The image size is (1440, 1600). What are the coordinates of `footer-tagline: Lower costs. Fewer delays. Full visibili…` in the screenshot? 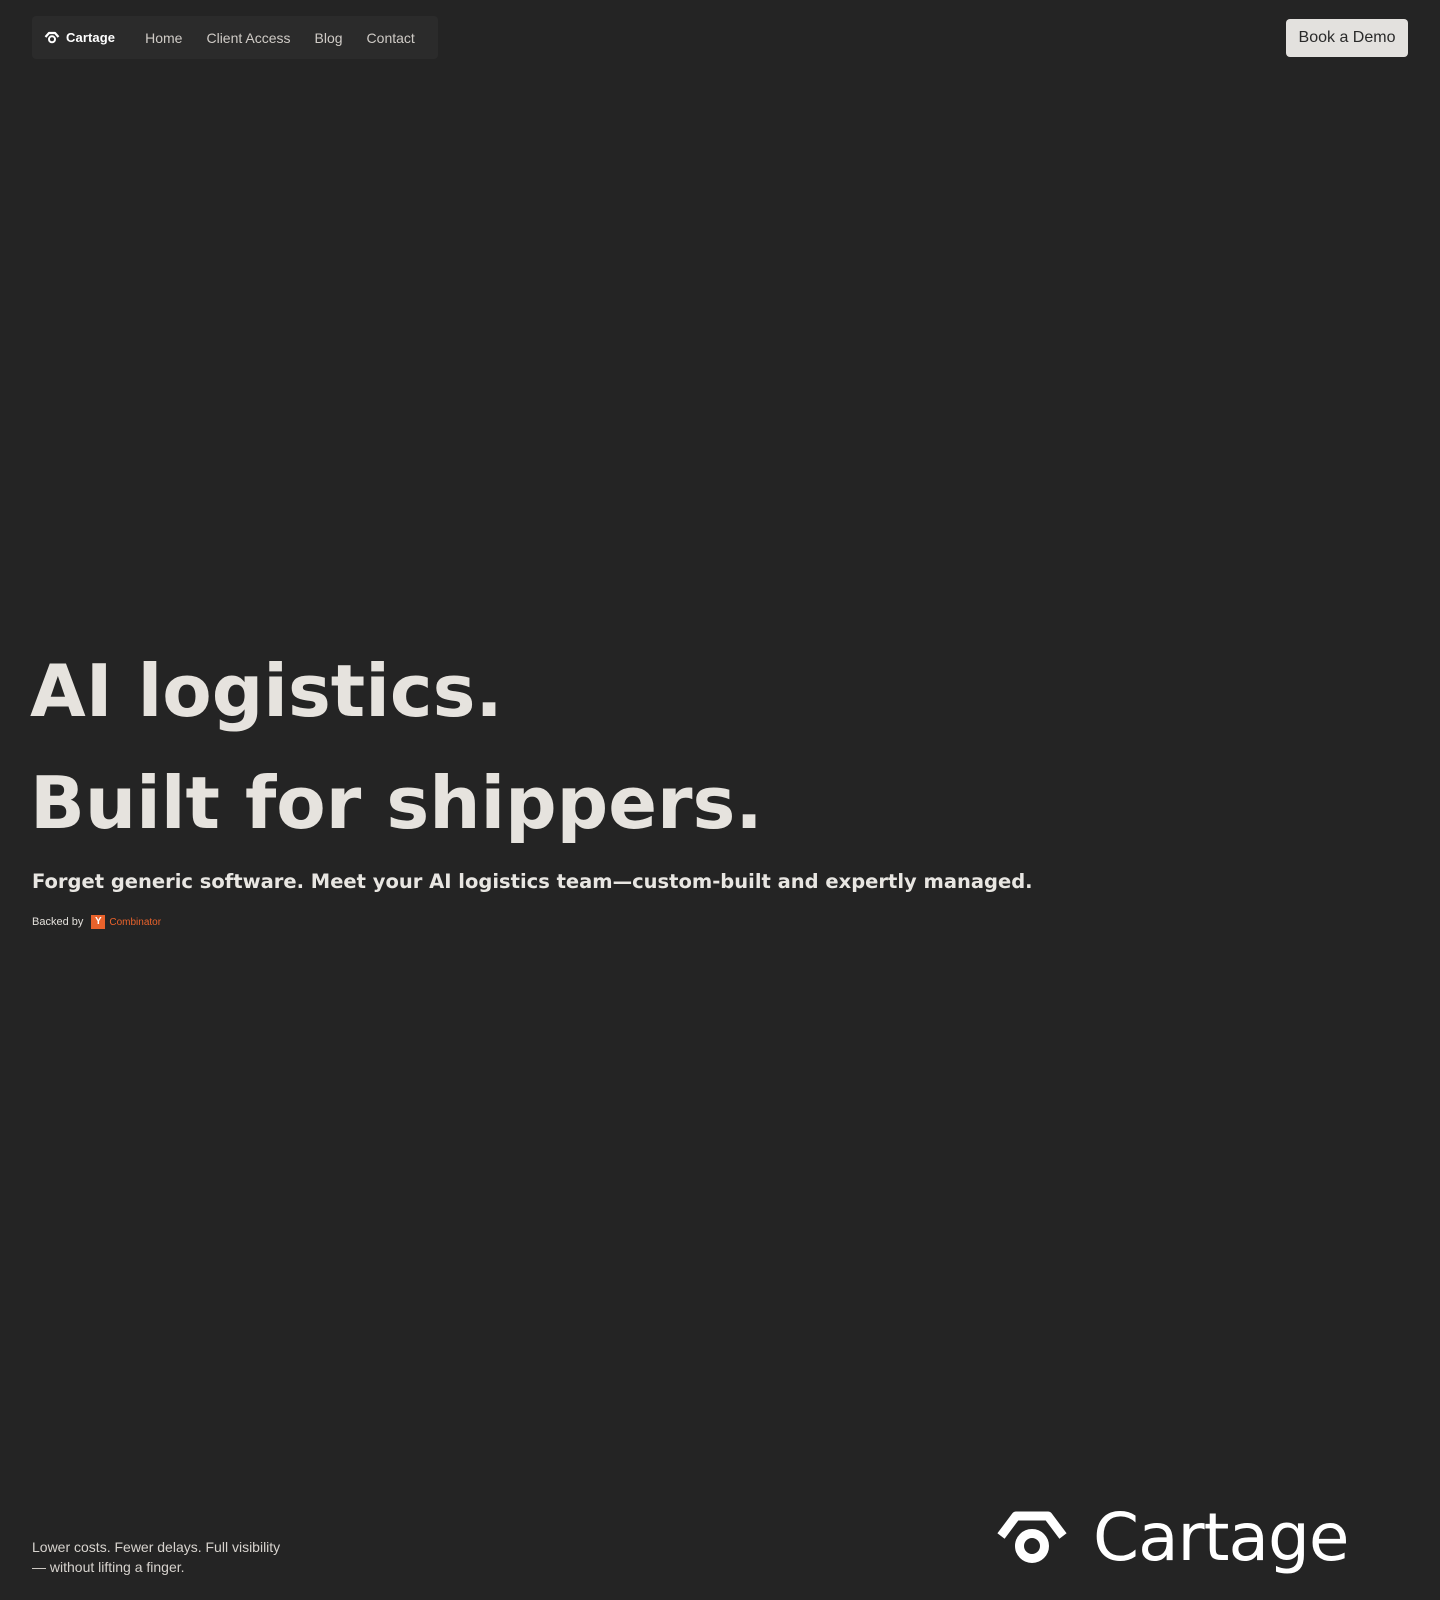 It's located at (182, 1557).